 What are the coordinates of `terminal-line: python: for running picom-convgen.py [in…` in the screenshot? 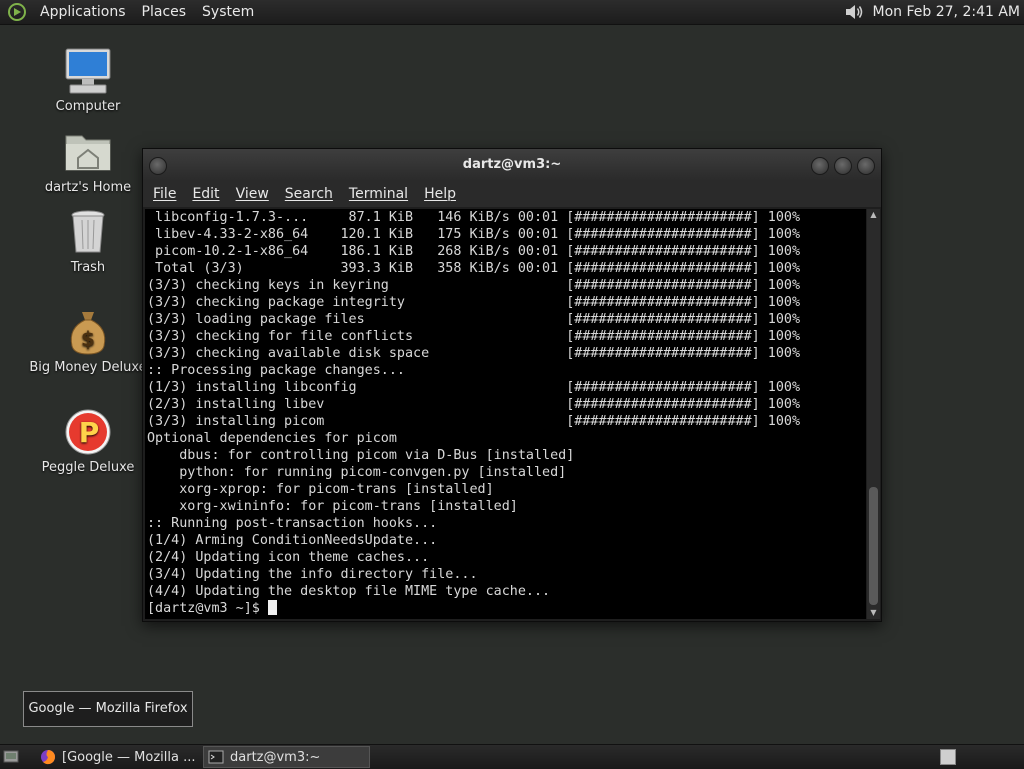 It's located at (373, 472).